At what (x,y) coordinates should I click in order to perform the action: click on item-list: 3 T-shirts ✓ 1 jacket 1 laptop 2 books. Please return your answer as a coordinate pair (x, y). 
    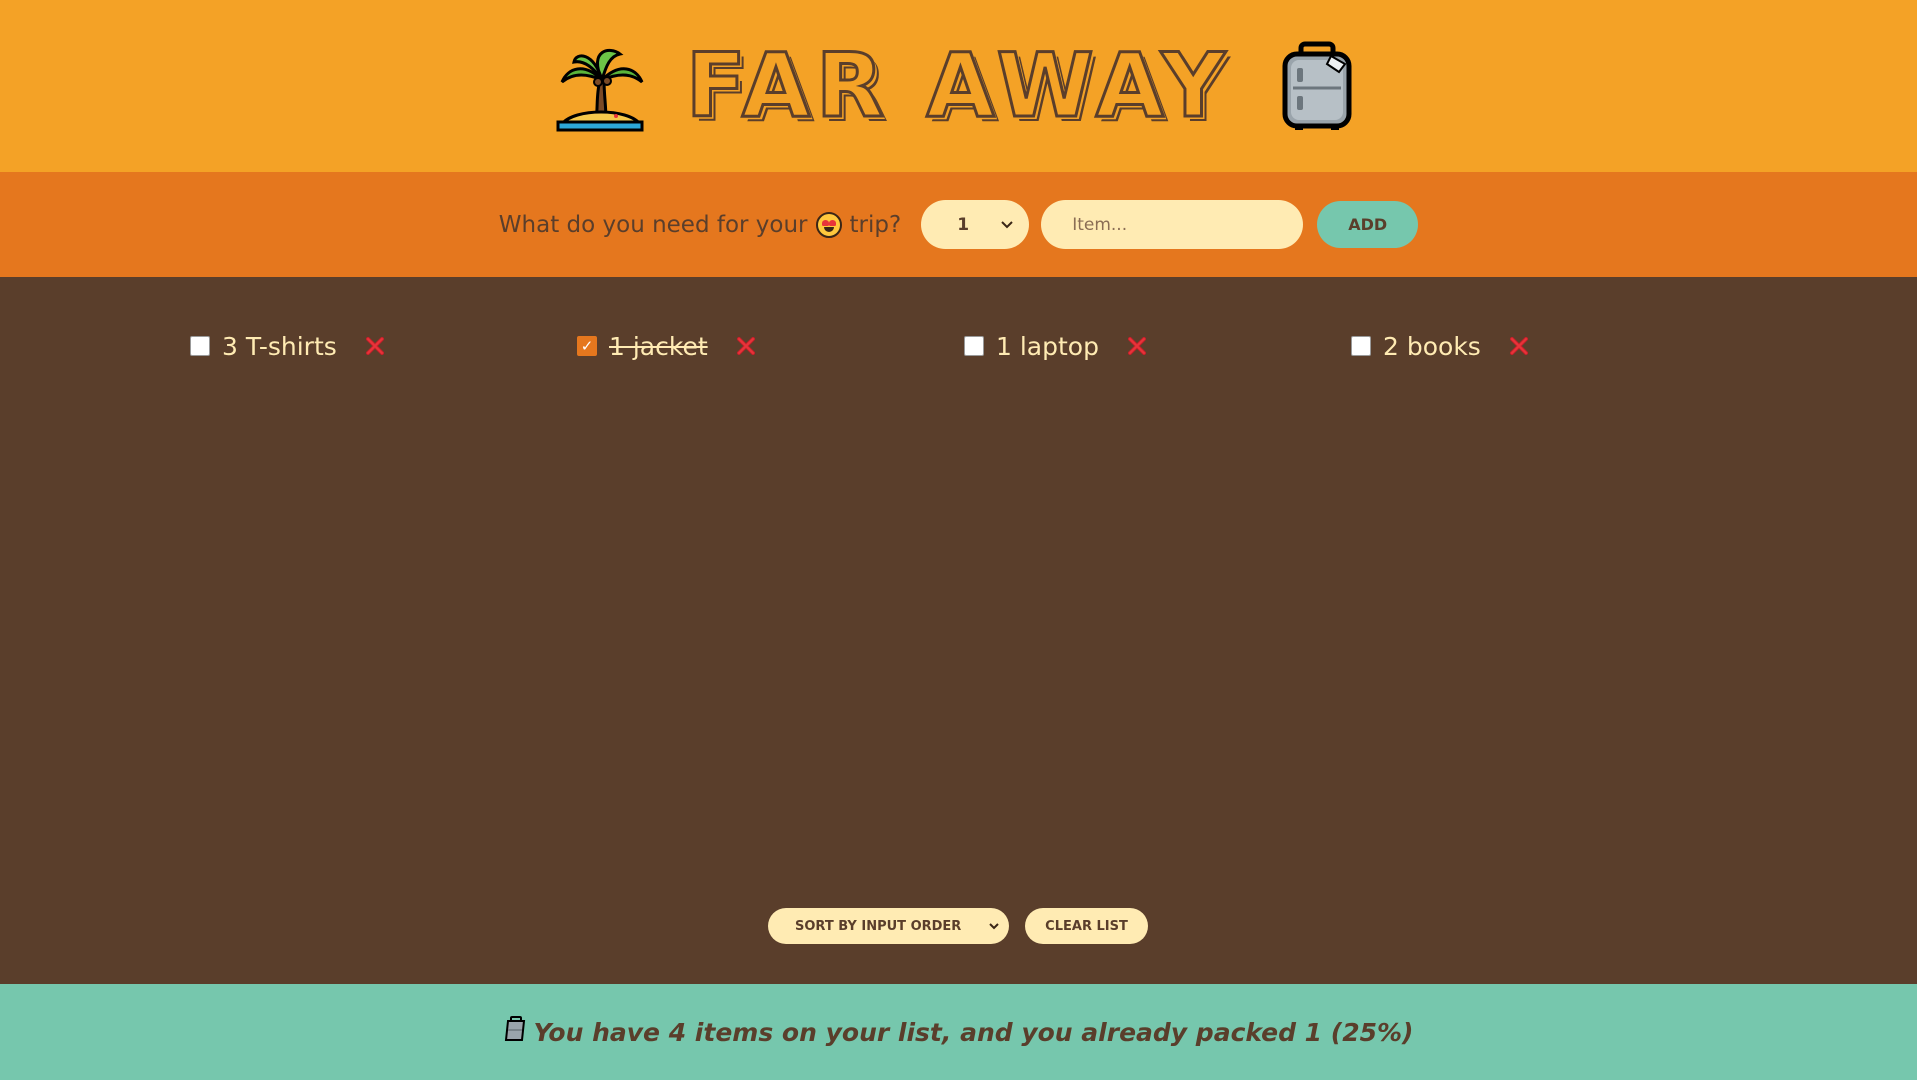
    Looking at the image, I should click on (964, 346).